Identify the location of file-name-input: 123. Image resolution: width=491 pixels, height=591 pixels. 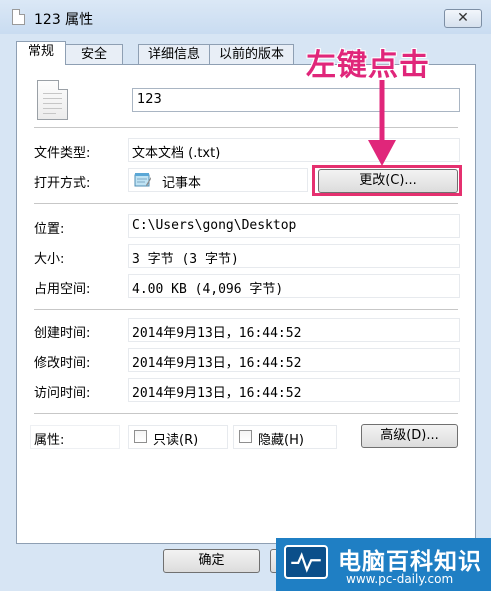
(296, 100).